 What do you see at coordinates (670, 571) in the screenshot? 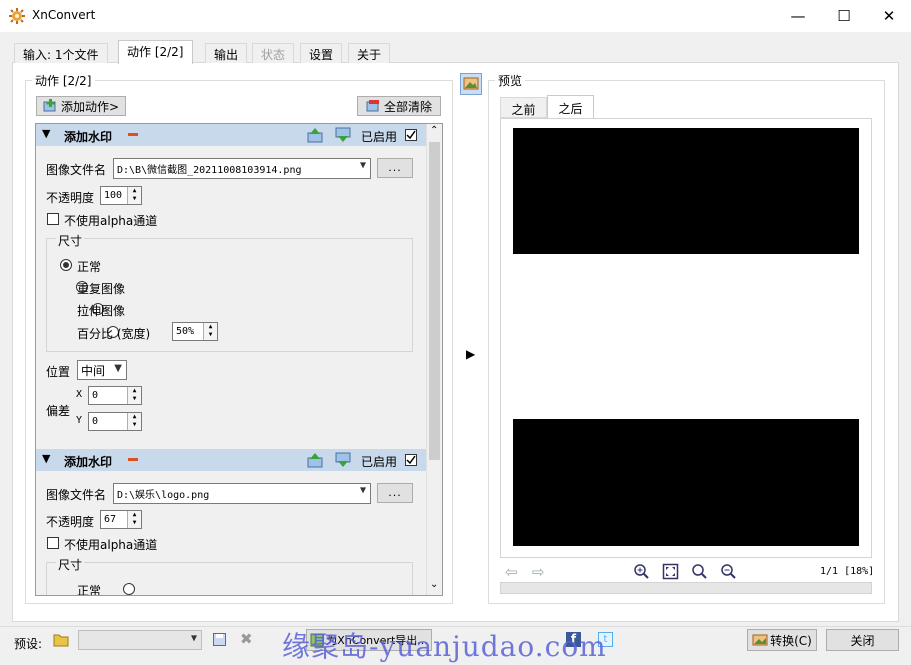
I see `fit-to-window-icon` at bounding box center [670, 571].